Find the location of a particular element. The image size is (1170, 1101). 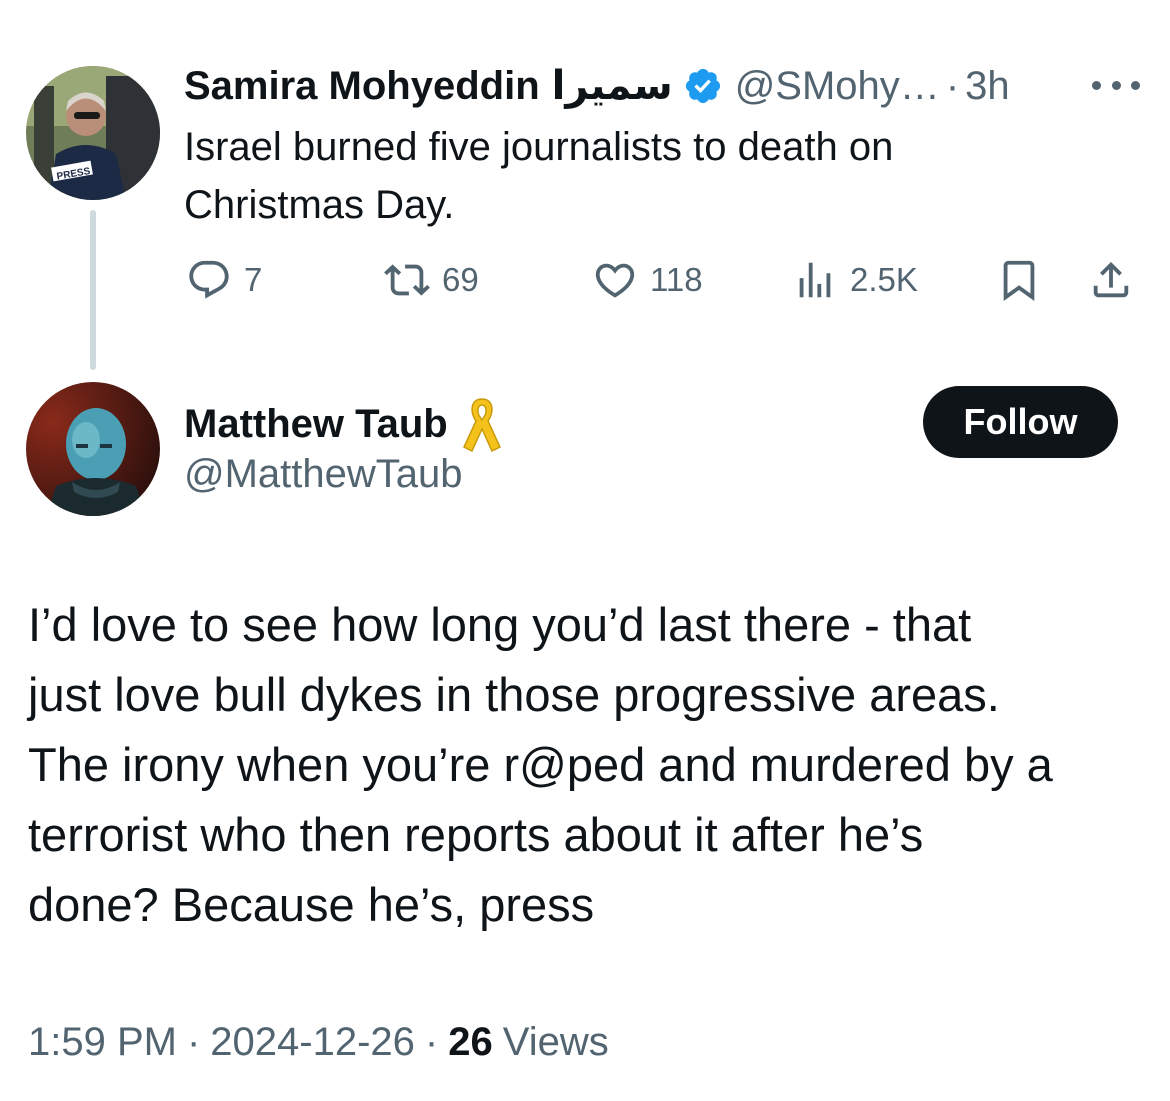

bookmark-icon is located at coordinates (1019, 280).